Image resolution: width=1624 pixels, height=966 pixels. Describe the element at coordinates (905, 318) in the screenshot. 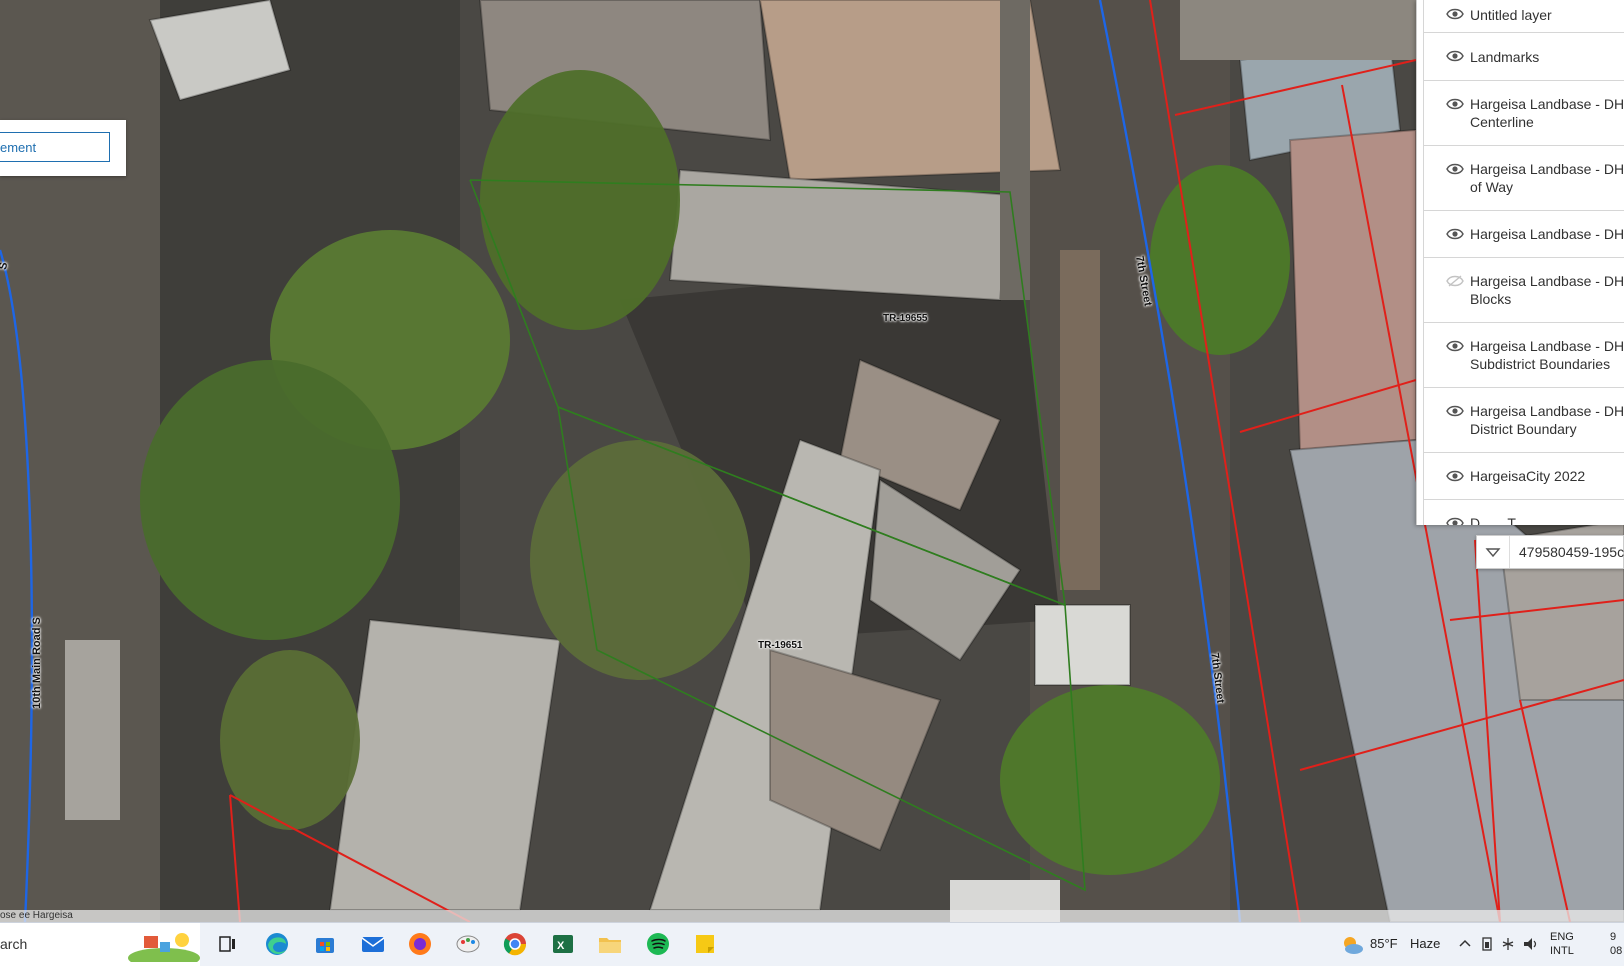

I see `parcel-label: TR-19655` at that location.